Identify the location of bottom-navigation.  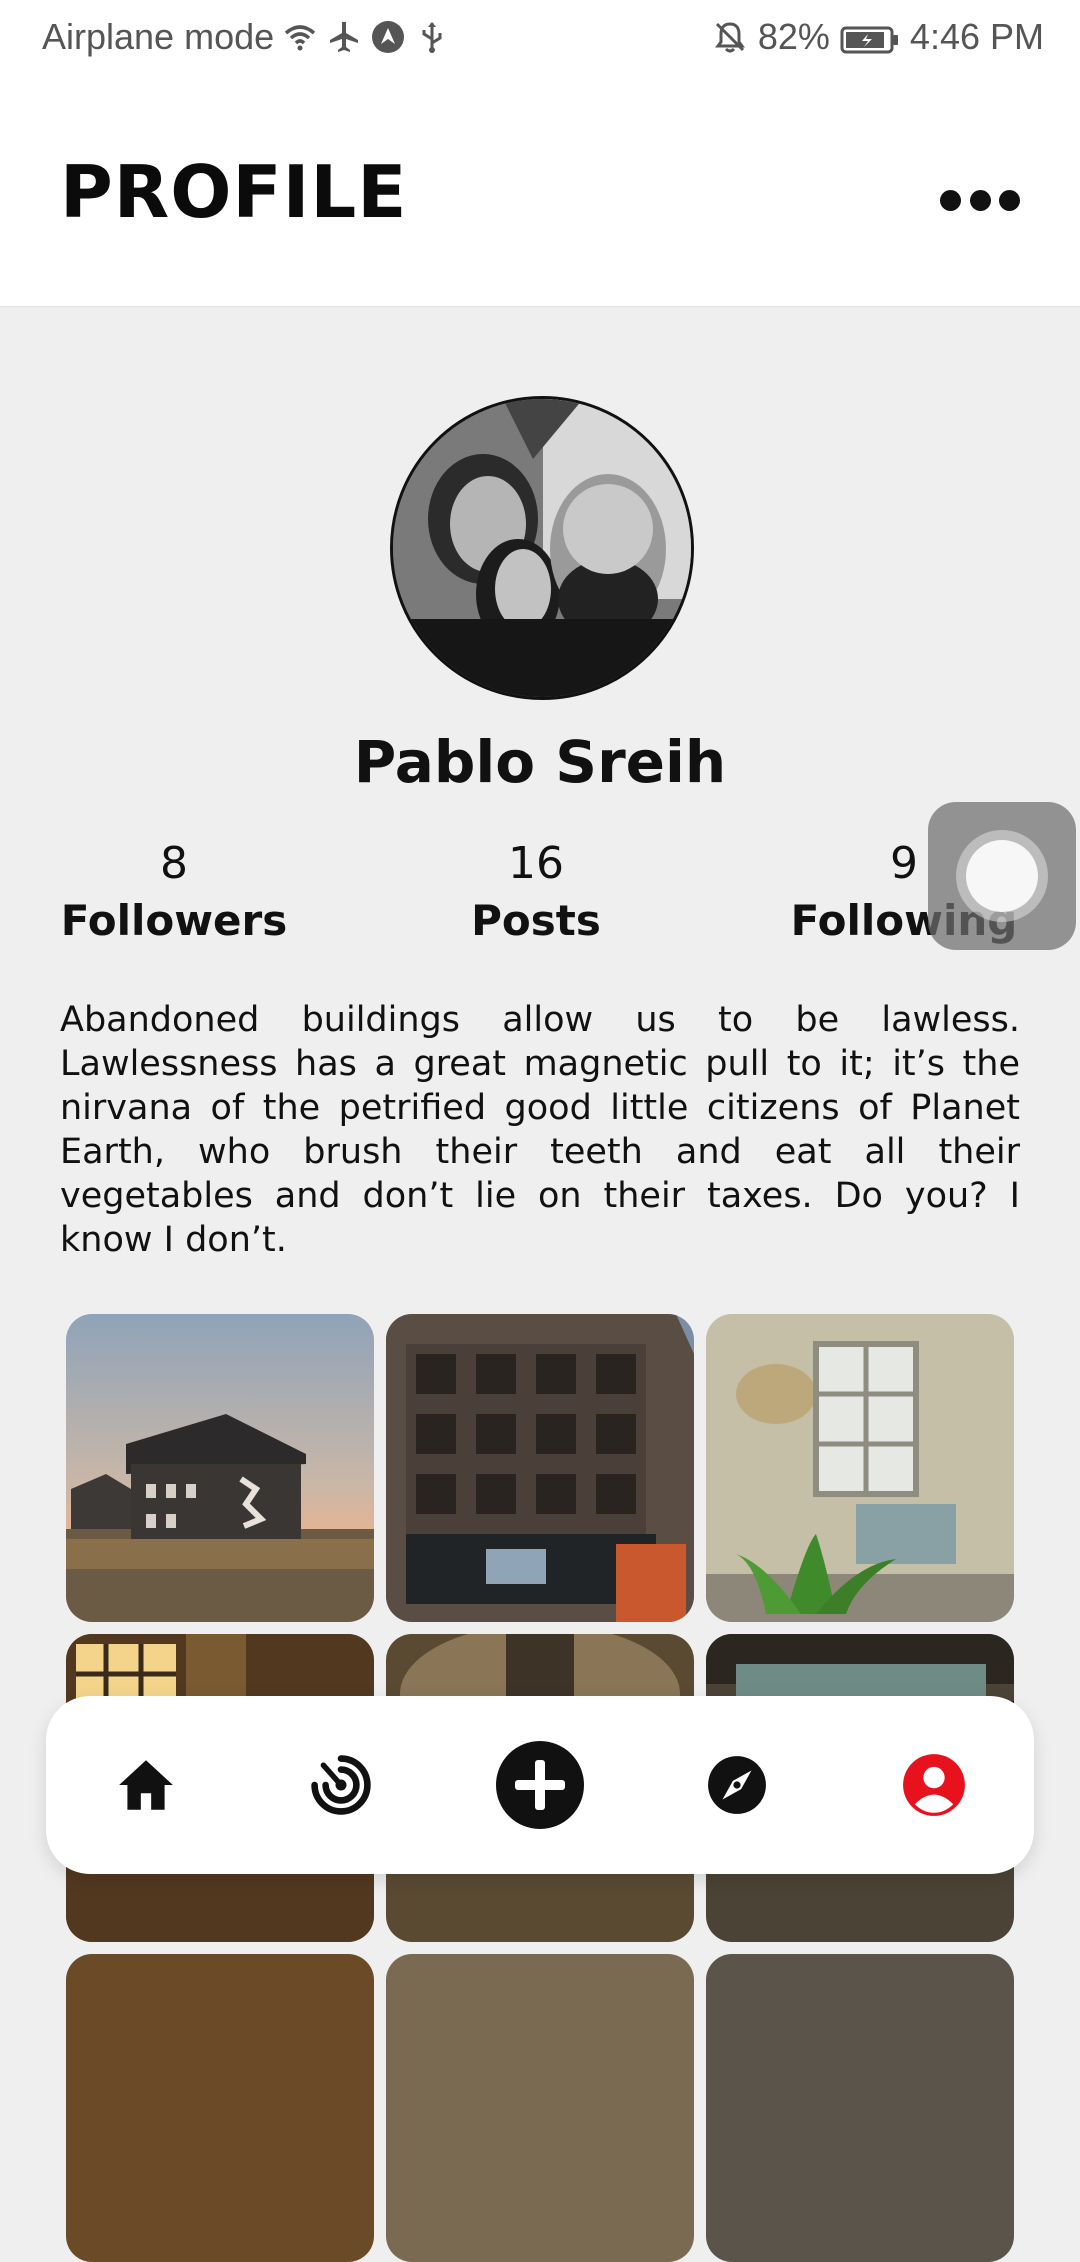
(540, 1785).